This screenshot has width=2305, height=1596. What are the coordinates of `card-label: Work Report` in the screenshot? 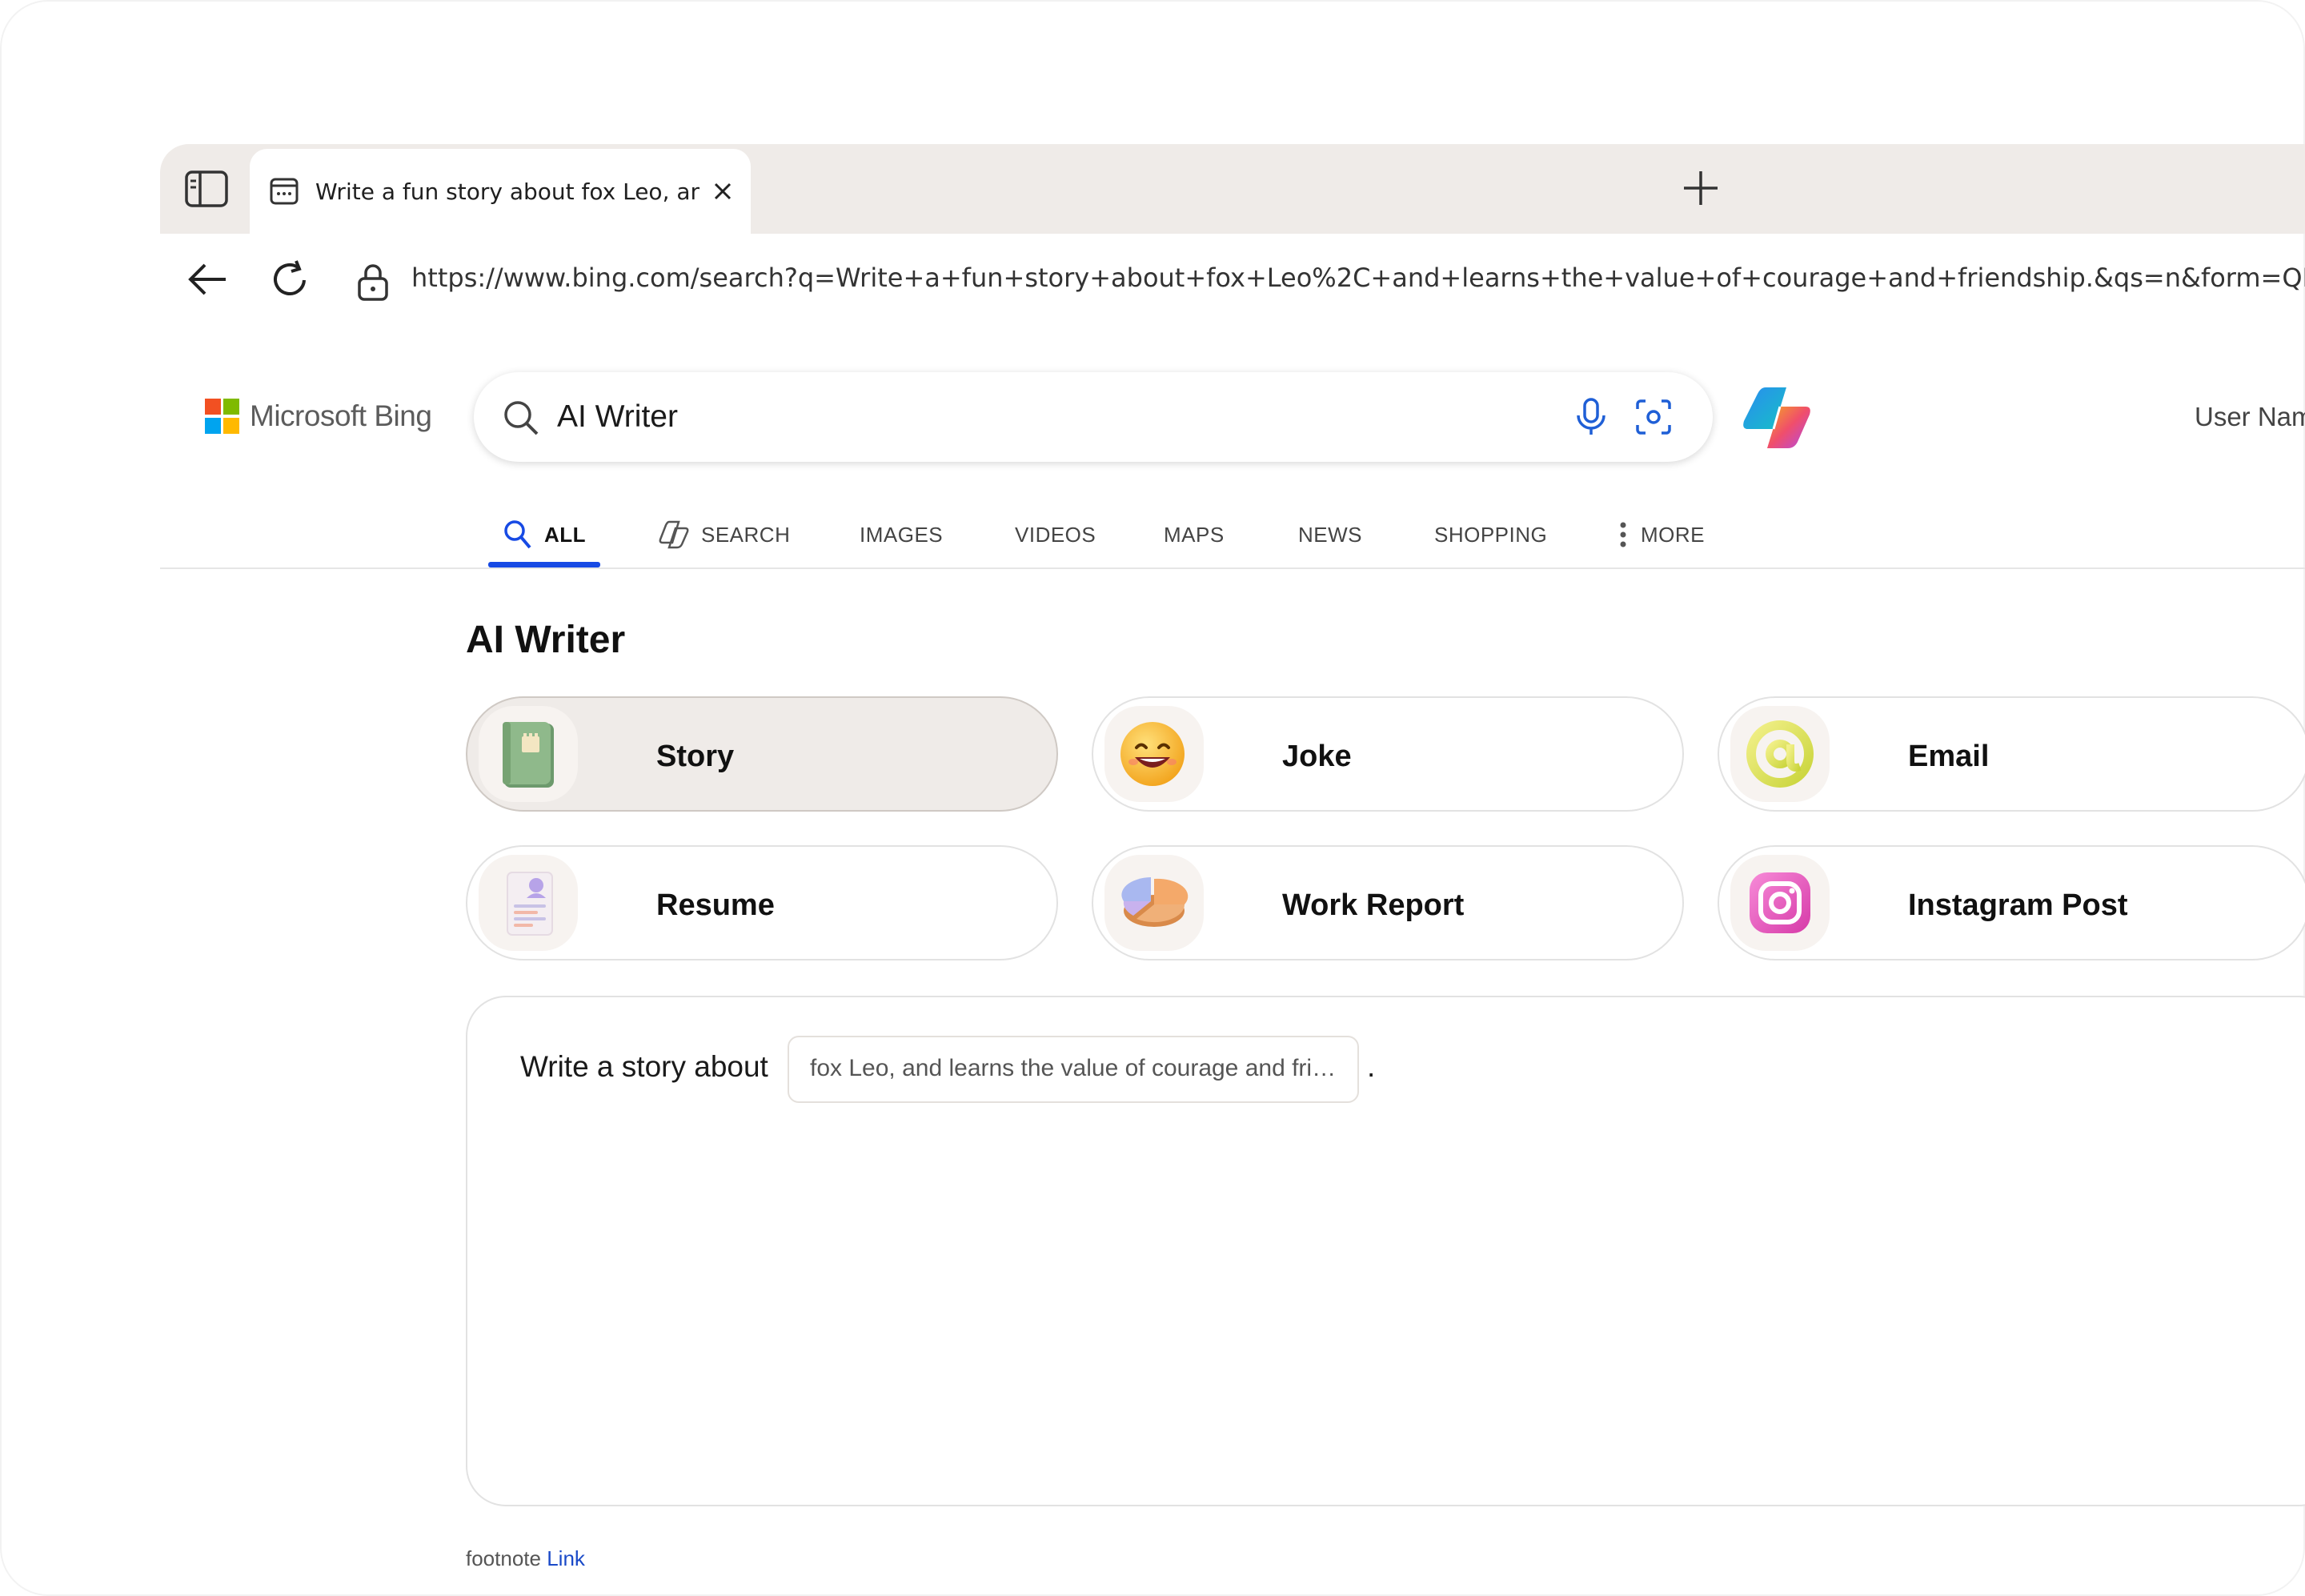 It's located at (1373, 905).